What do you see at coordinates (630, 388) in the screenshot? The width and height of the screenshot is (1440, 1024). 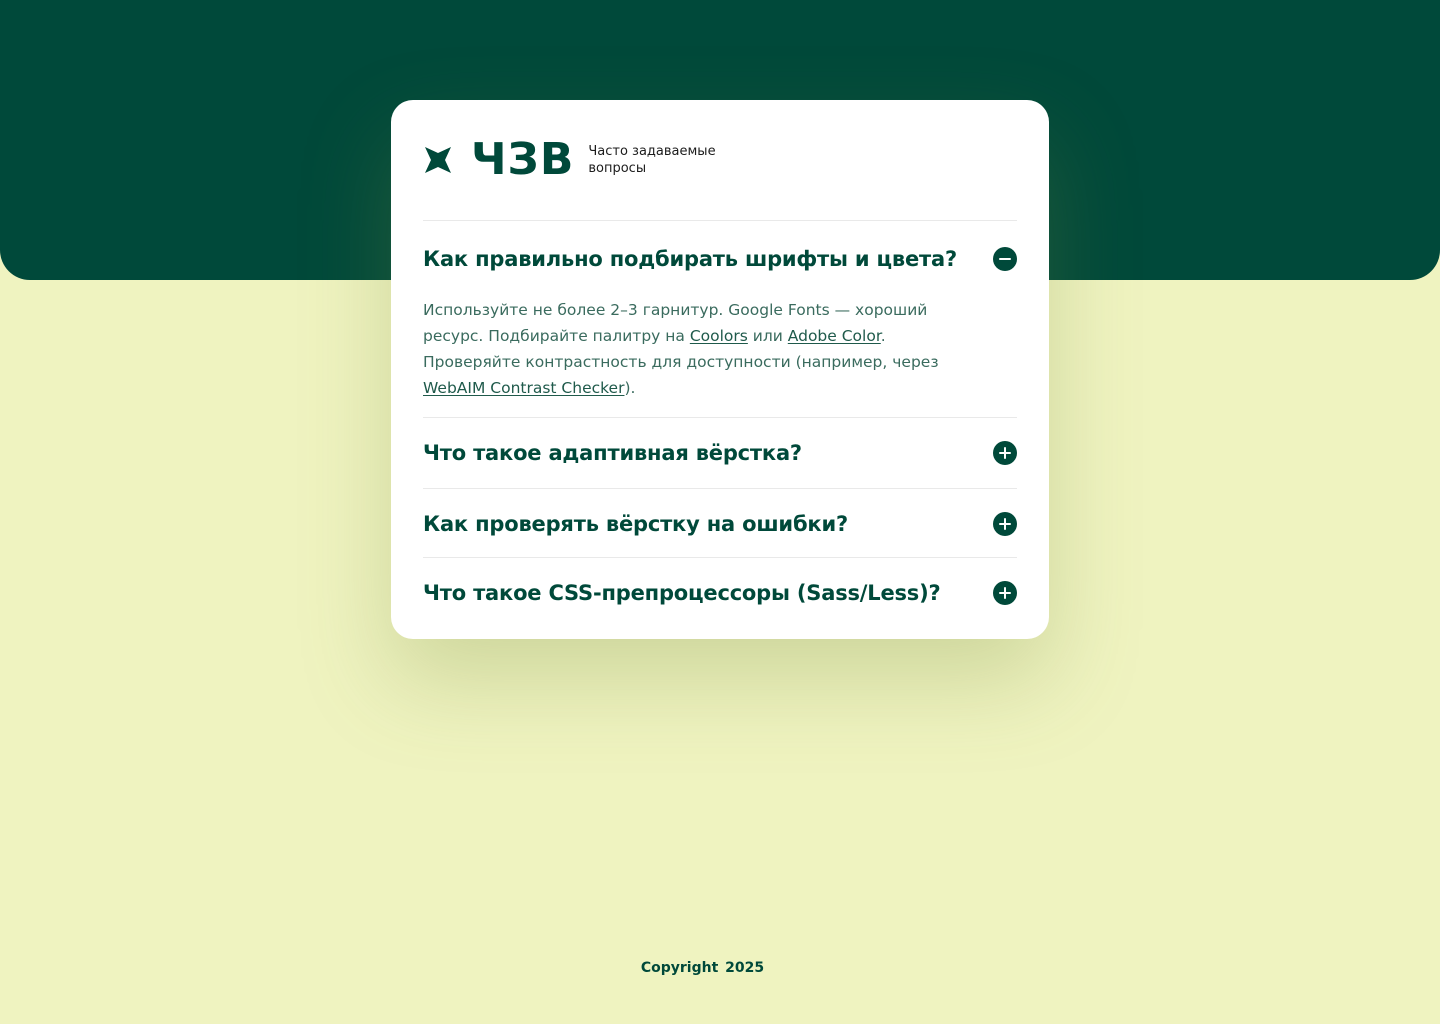 I see `answer-text: ).` at bounding box center [630, 388].